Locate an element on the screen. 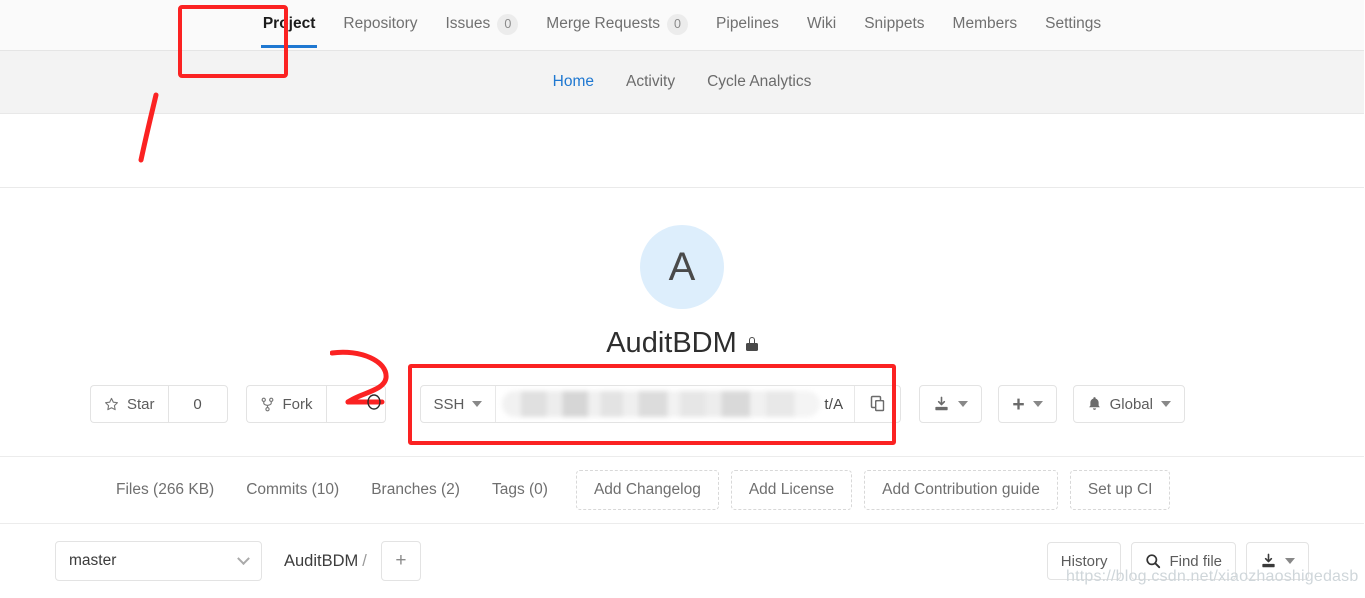  redacted-url-overlay is located at coordinates (661, 404).